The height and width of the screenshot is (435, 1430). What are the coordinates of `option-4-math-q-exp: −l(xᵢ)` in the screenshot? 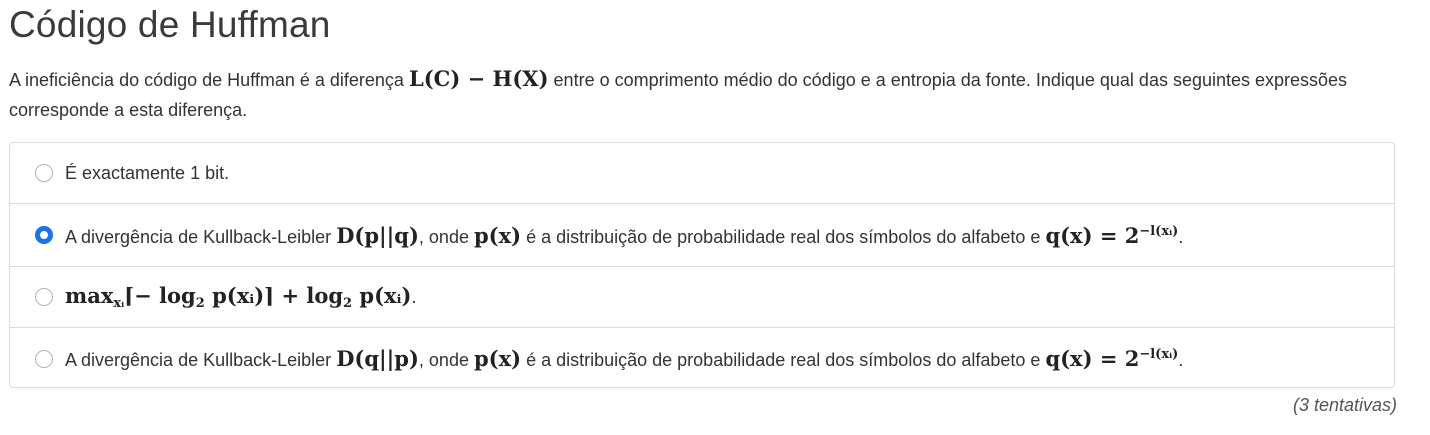 It's located at (1159, 354).